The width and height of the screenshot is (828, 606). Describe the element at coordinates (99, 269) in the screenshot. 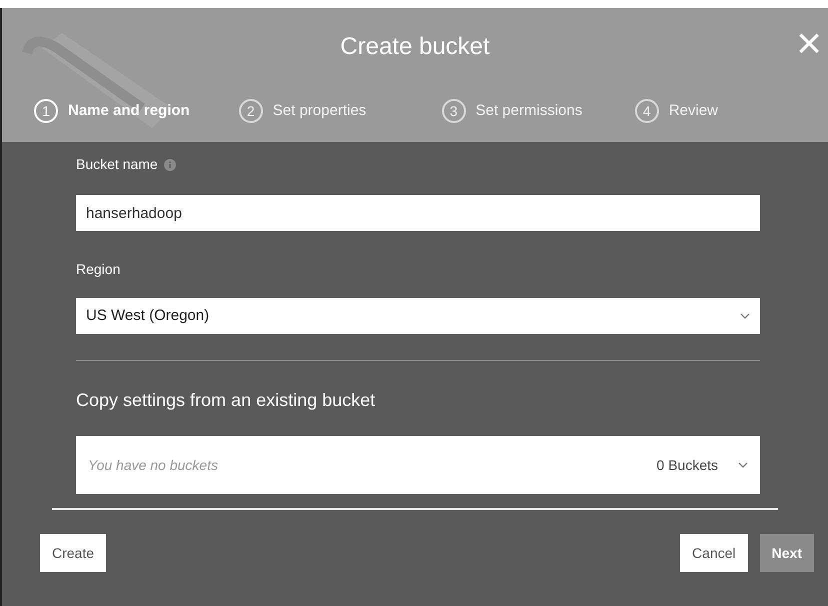

I see `field-label: Region` at that location.